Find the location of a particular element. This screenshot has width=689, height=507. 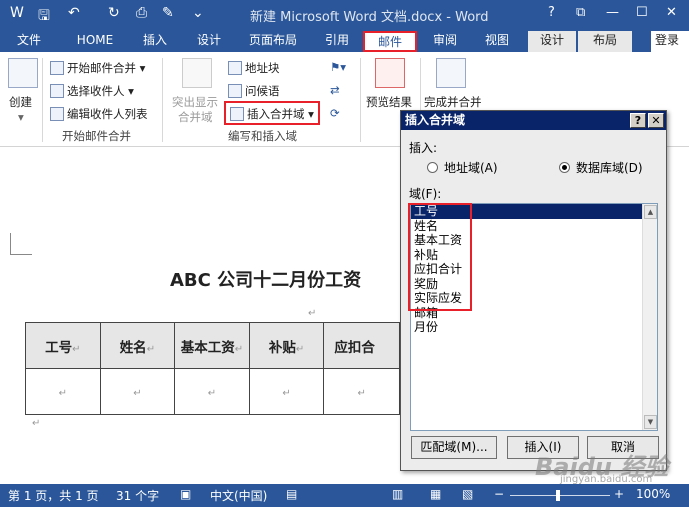

close-button: ✕ is located at coordinates (671, 12).